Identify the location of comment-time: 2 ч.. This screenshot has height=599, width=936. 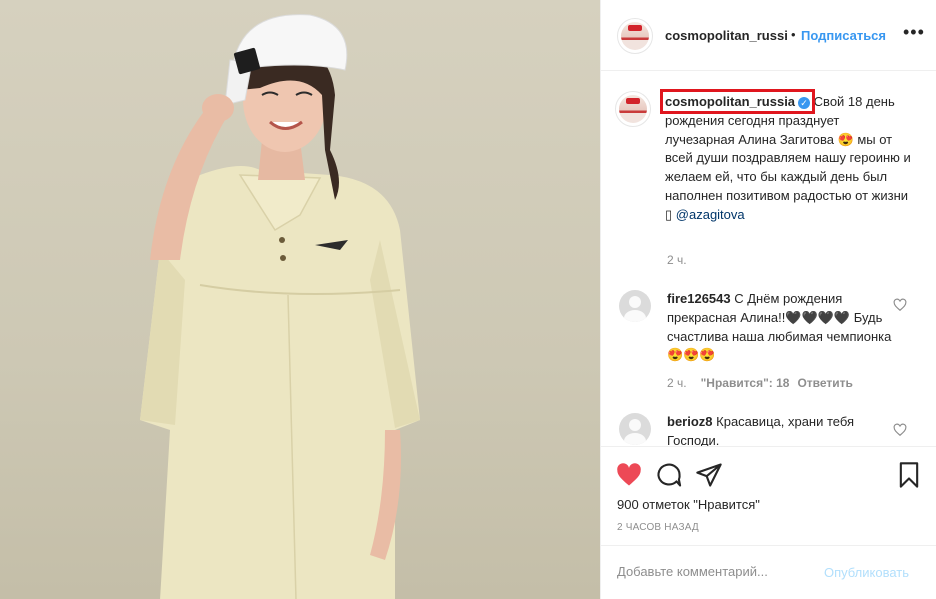
(677, 383).